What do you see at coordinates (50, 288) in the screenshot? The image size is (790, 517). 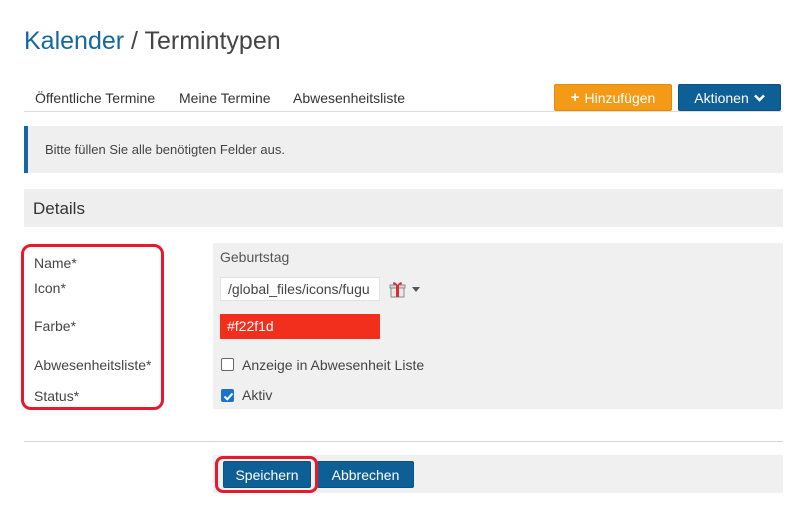 I see `label-icon: Icon*` at bounding box center [50, 288].